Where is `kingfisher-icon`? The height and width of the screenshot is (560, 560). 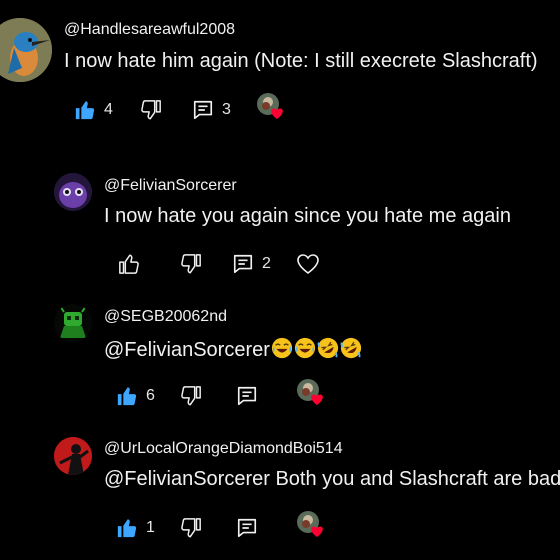 kingfisher-icon is located at coordinates (26, 50).